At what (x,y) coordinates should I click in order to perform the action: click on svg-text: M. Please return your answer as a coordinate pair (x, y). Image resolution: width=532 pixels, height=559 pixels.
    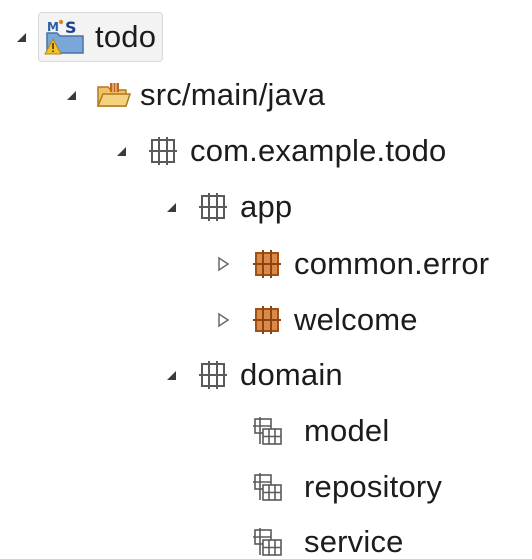
    Looking at the image, I should click on (53, 27).